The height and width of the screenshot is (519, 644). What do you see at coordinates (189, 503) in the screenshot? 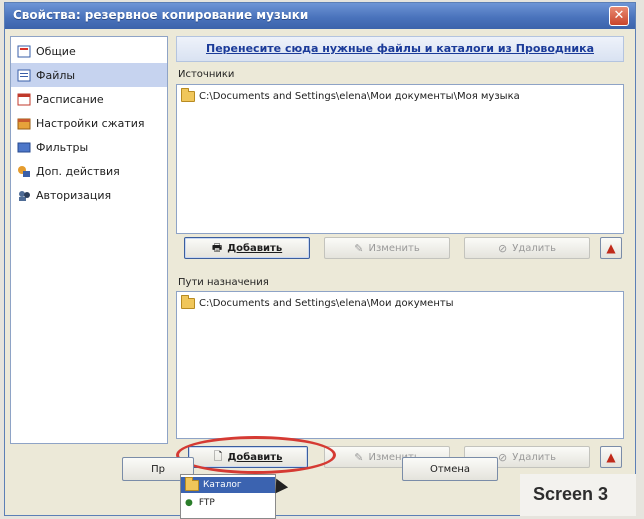
I see `ftp-icon: ●` at bounding box center [189, 503].